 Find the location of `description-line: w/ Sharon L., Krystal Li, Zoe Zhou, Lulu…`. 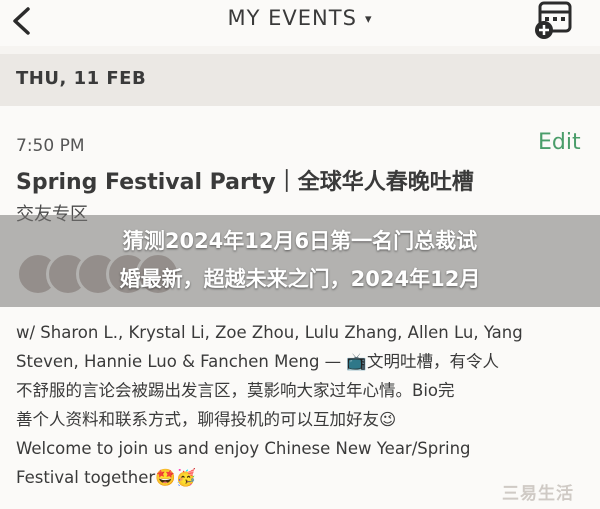

description-line: w/ Sharon L., Krystal Li, Zoe Zhou, Lulu… is located at coordinates (269, 332).